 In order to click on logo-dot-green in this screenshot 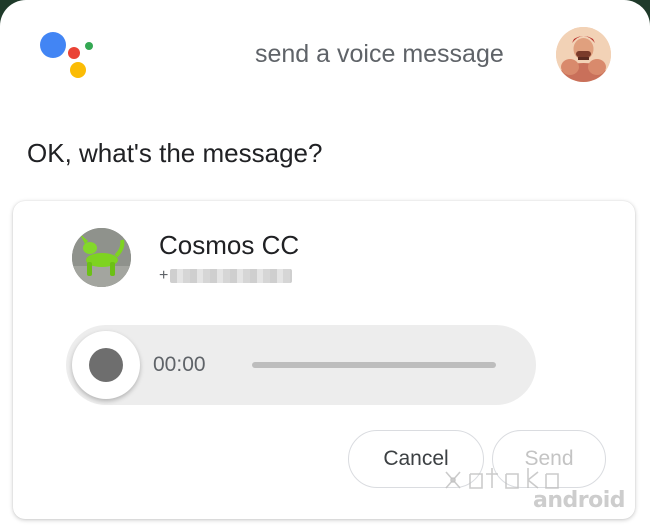, I will do `click(89, 46)`.